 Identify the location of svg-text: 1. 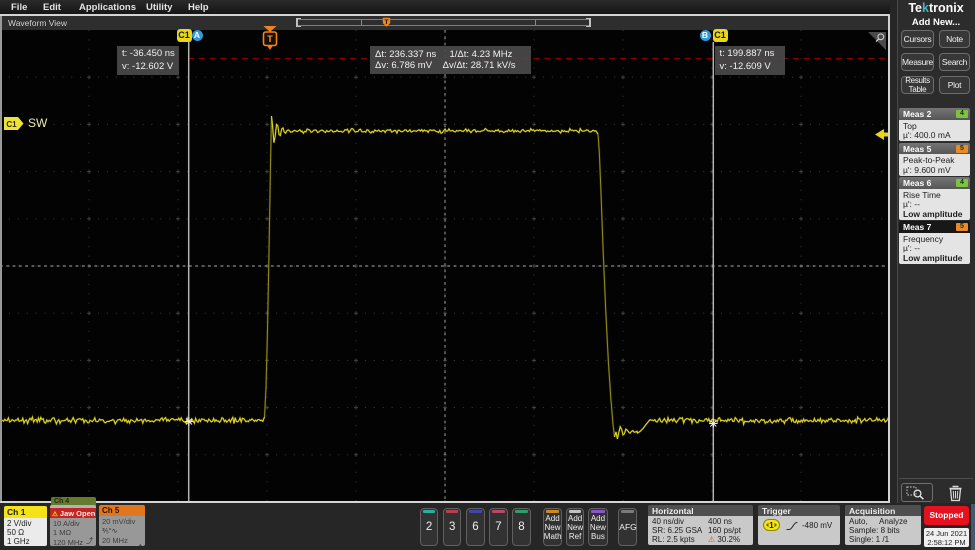
(771, 525).